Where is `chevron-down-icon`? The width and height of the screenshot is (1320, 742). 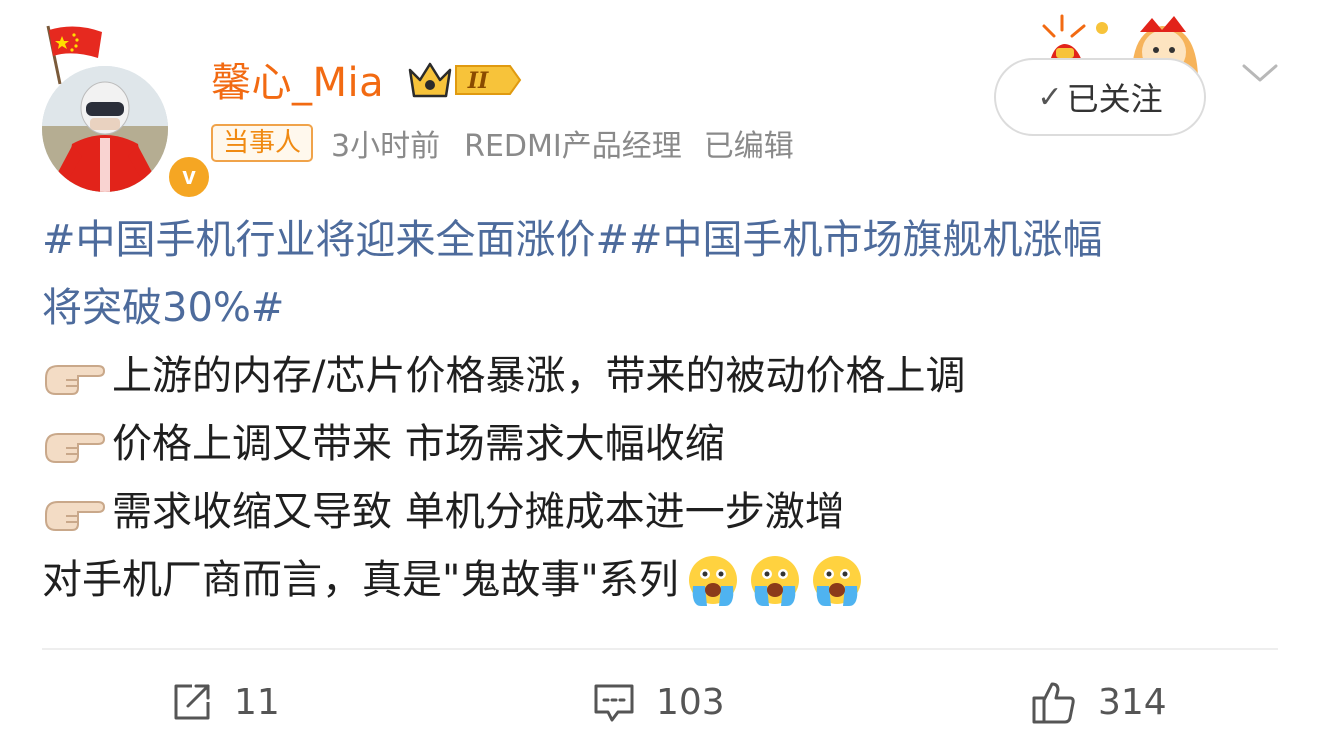
chevron-down-icon is located at coordinates (1260, 73).